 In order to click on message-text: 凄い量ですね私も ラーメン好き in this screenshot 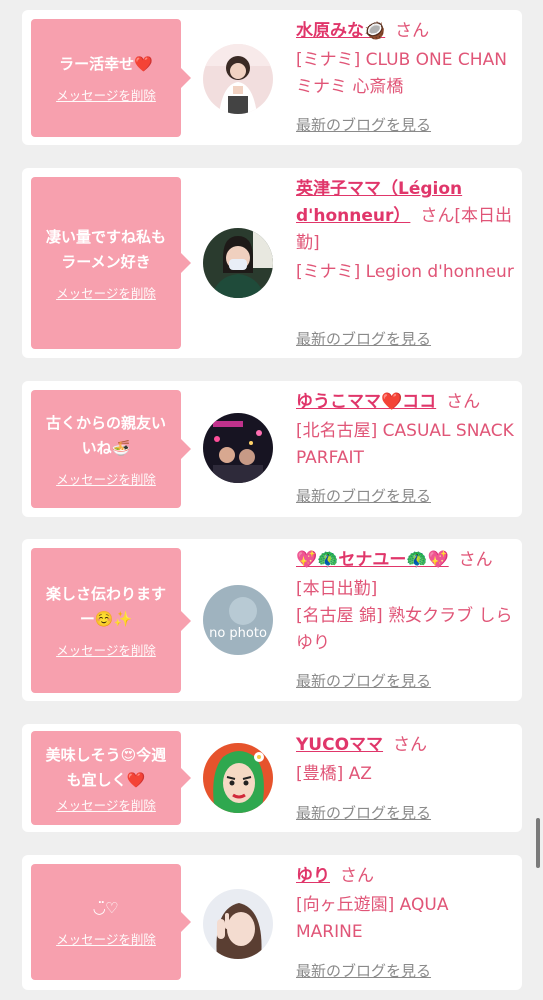, I will do `click(105, 249)`.